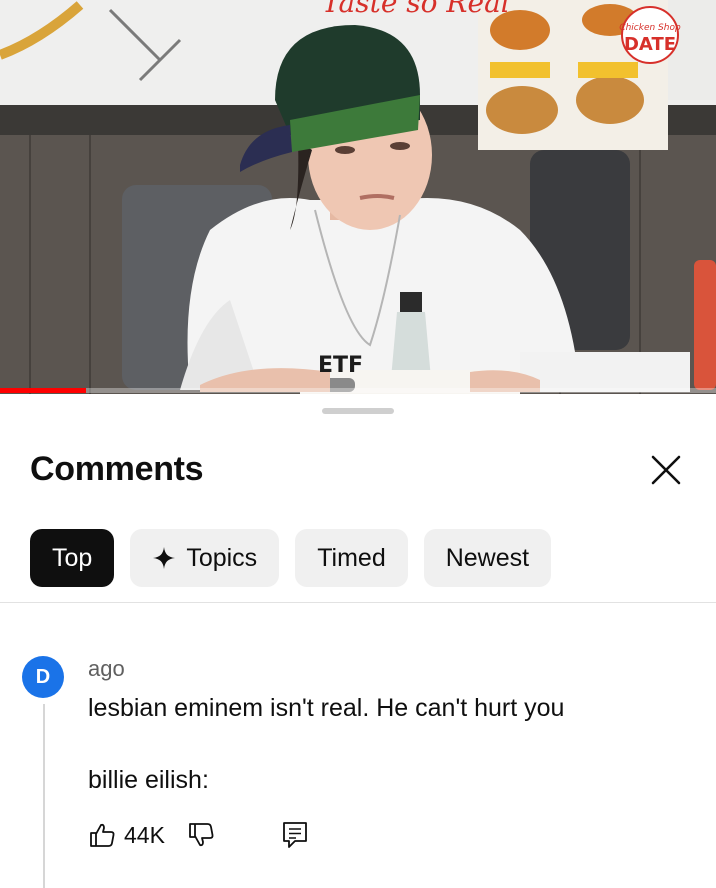  What do you see at coordinates (650, 44) in the screenshot?
I see `svg-text: DATE` at bounding box center [650, 44].